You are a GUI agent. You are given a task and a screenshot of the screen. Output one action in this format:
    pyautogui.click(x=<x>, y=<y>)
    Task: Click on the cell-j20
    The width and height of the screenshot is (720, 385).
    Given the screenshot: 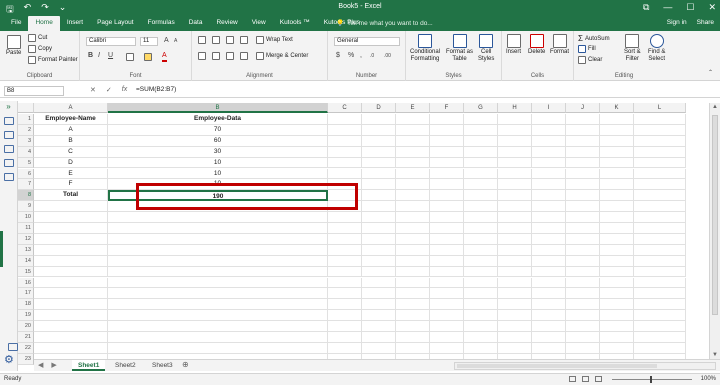 What is the action you would take?
    pyautogui.click(x=583, y=326)
    